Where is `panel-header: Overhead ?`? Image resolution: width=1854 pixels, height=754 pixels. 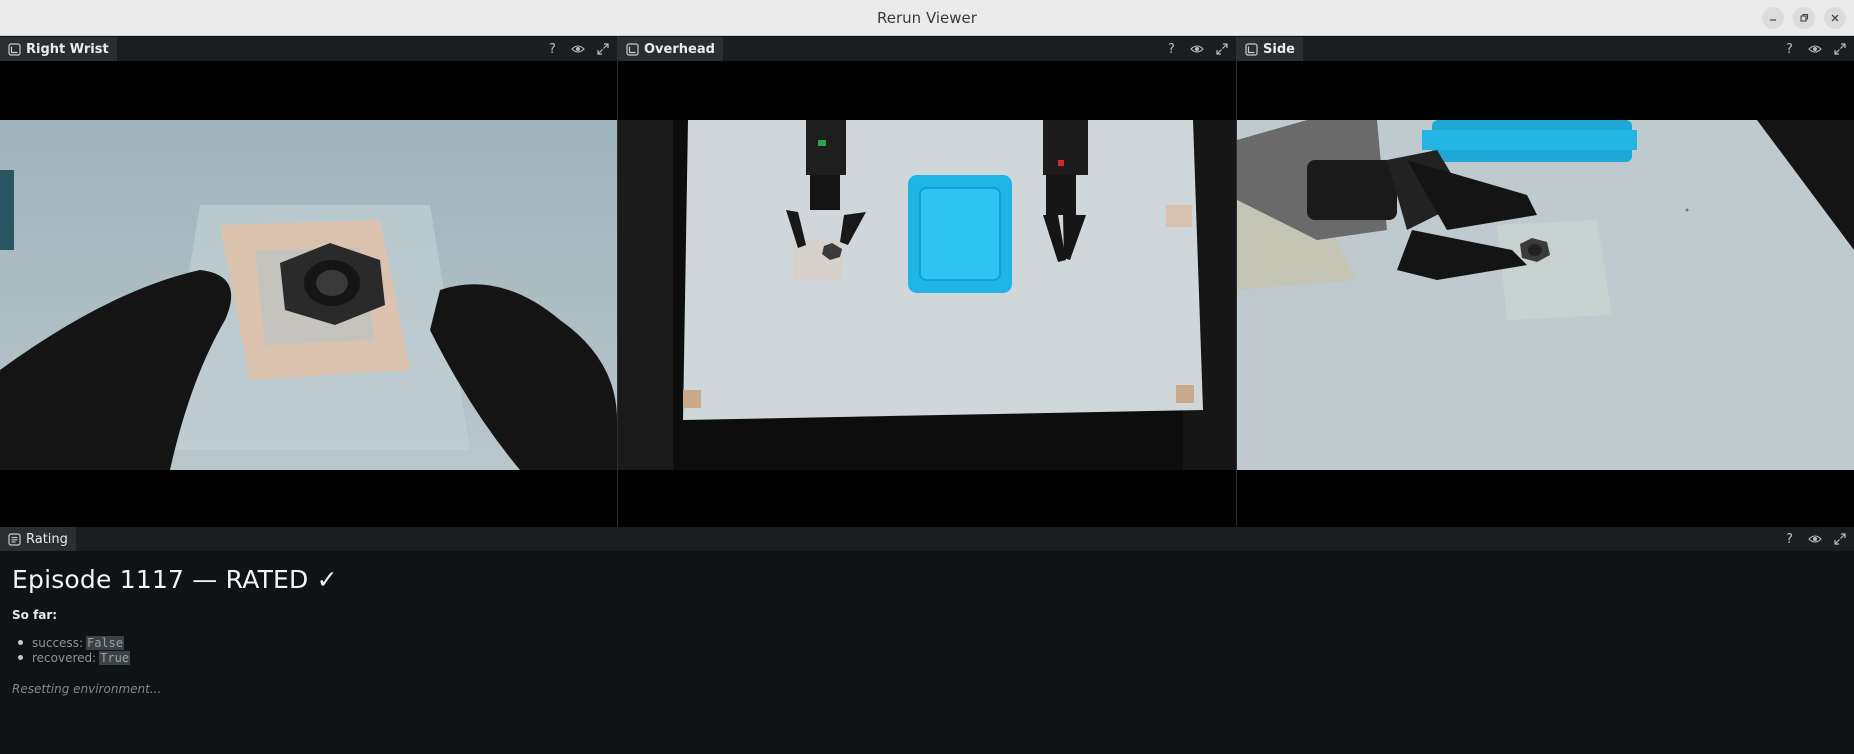
panel-header: Overhead ? is located at coordinates (927, 49).